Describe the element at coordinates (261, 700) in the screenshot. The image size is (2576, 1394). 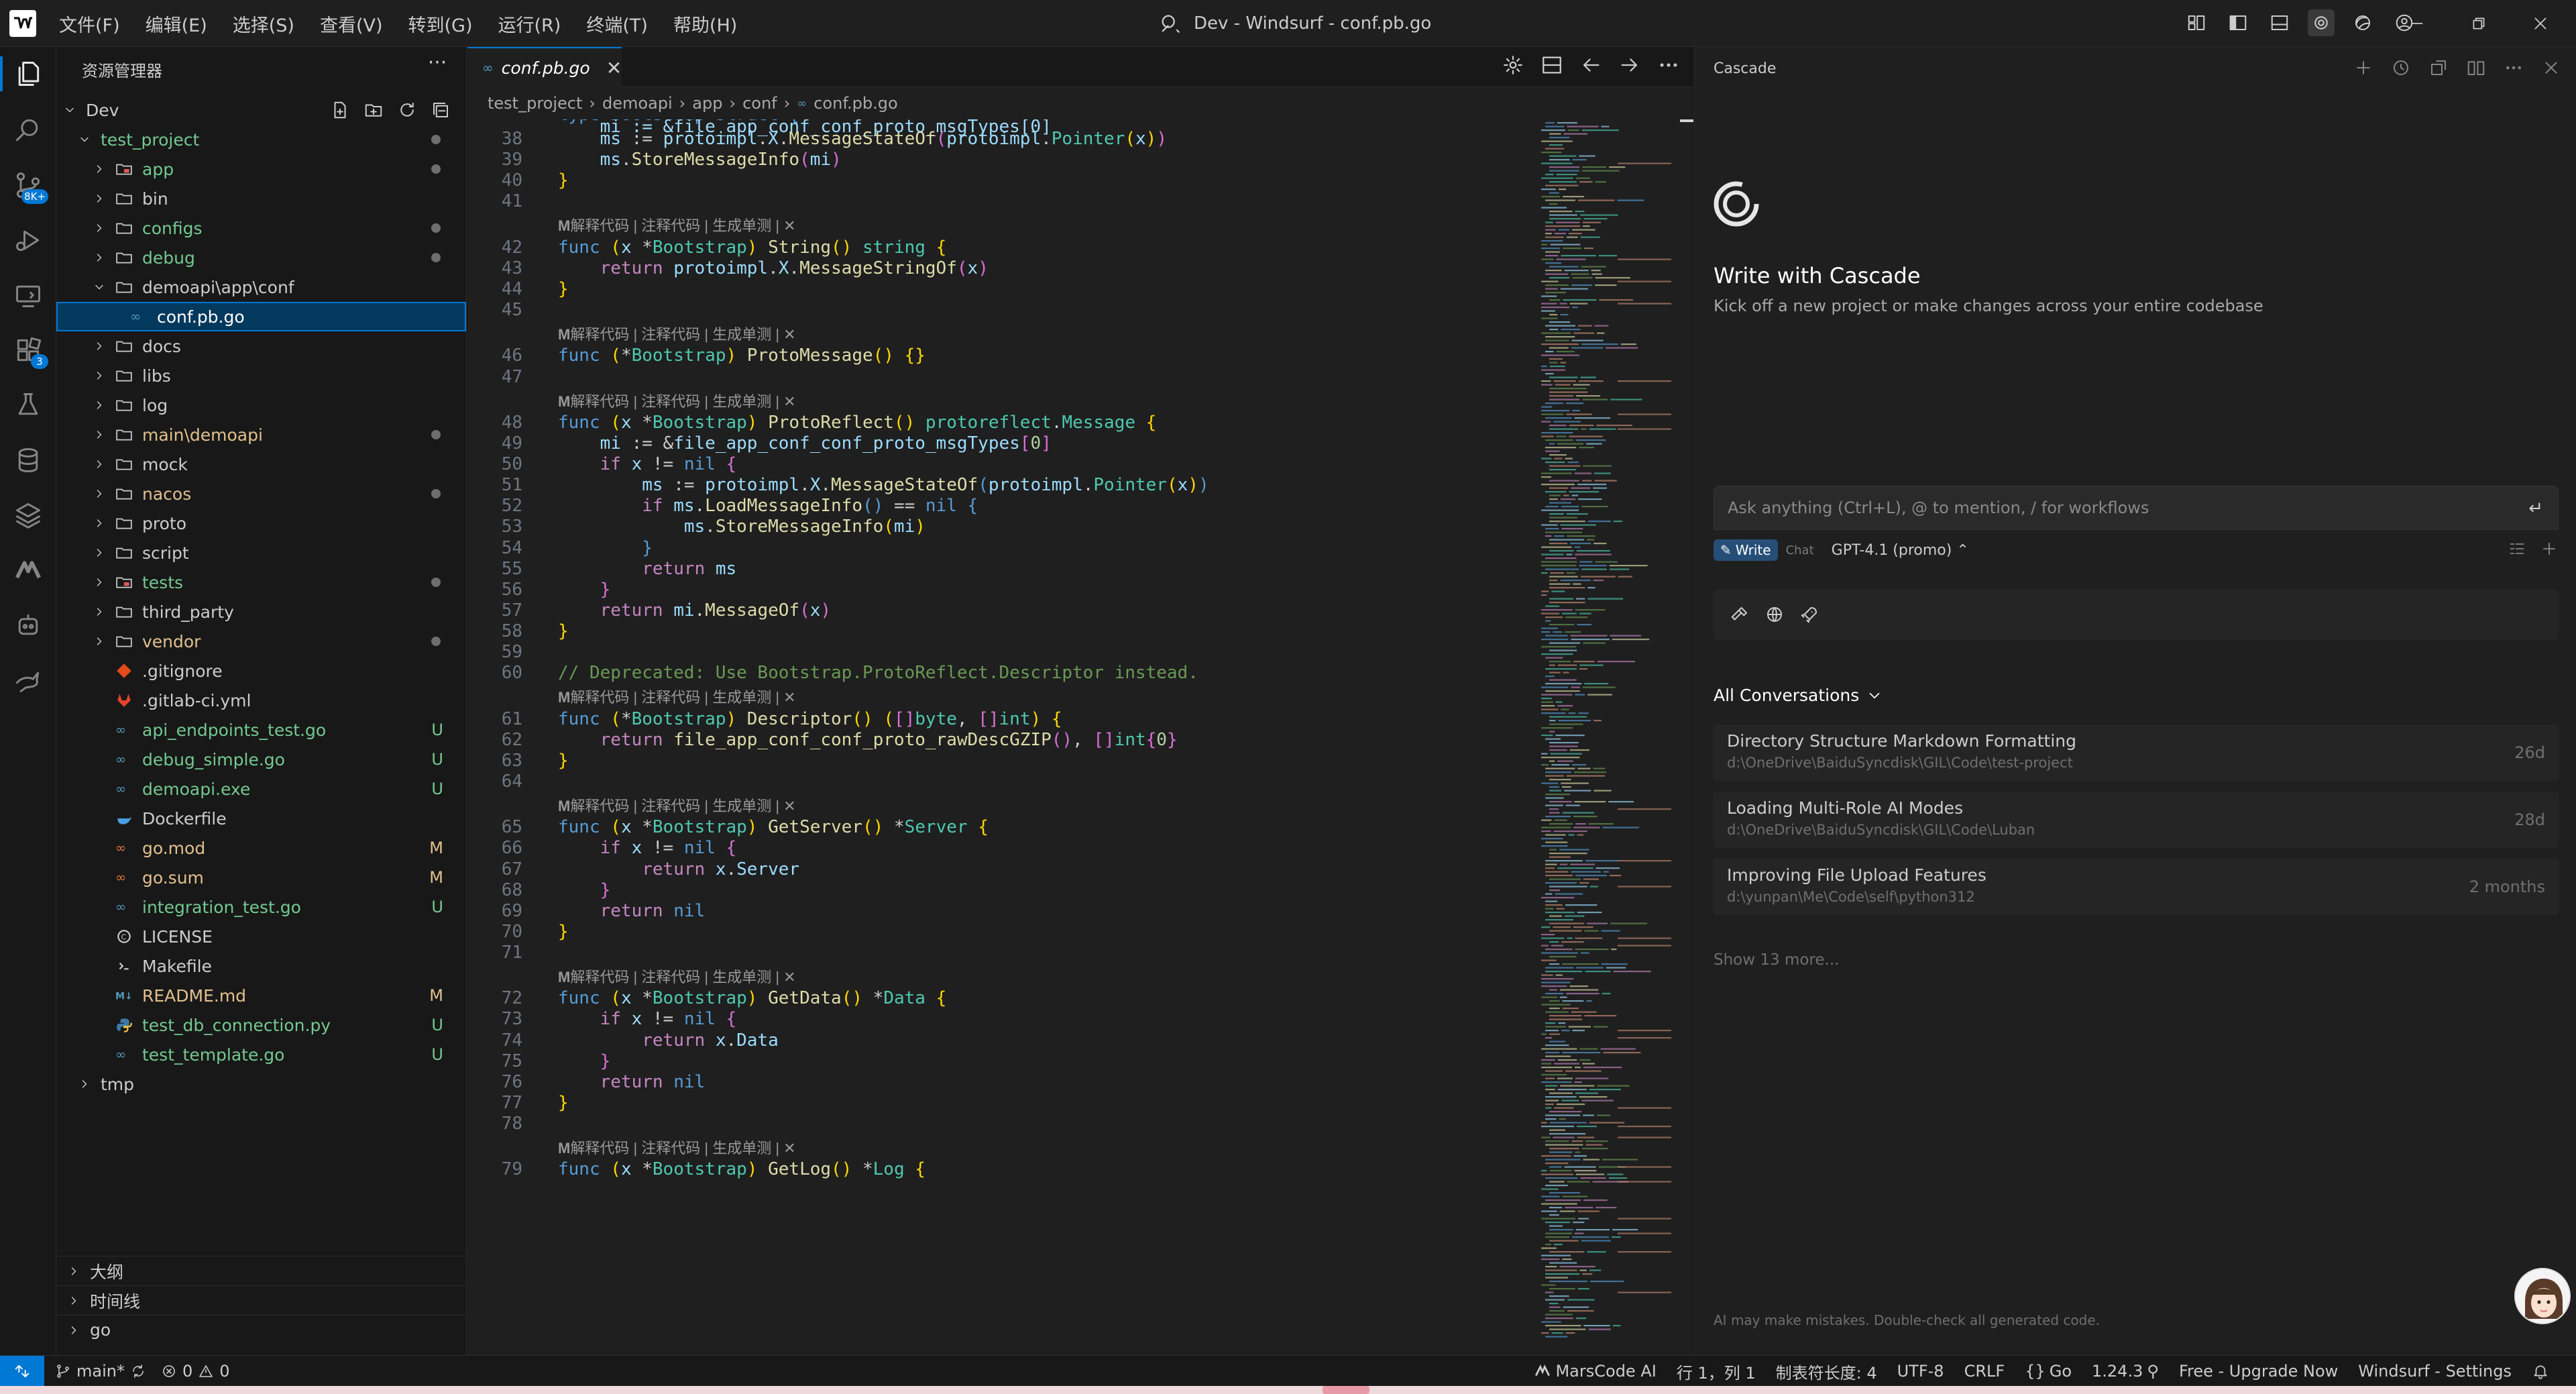
I see `tree-file: .gitlab-ci.yml` at that location.